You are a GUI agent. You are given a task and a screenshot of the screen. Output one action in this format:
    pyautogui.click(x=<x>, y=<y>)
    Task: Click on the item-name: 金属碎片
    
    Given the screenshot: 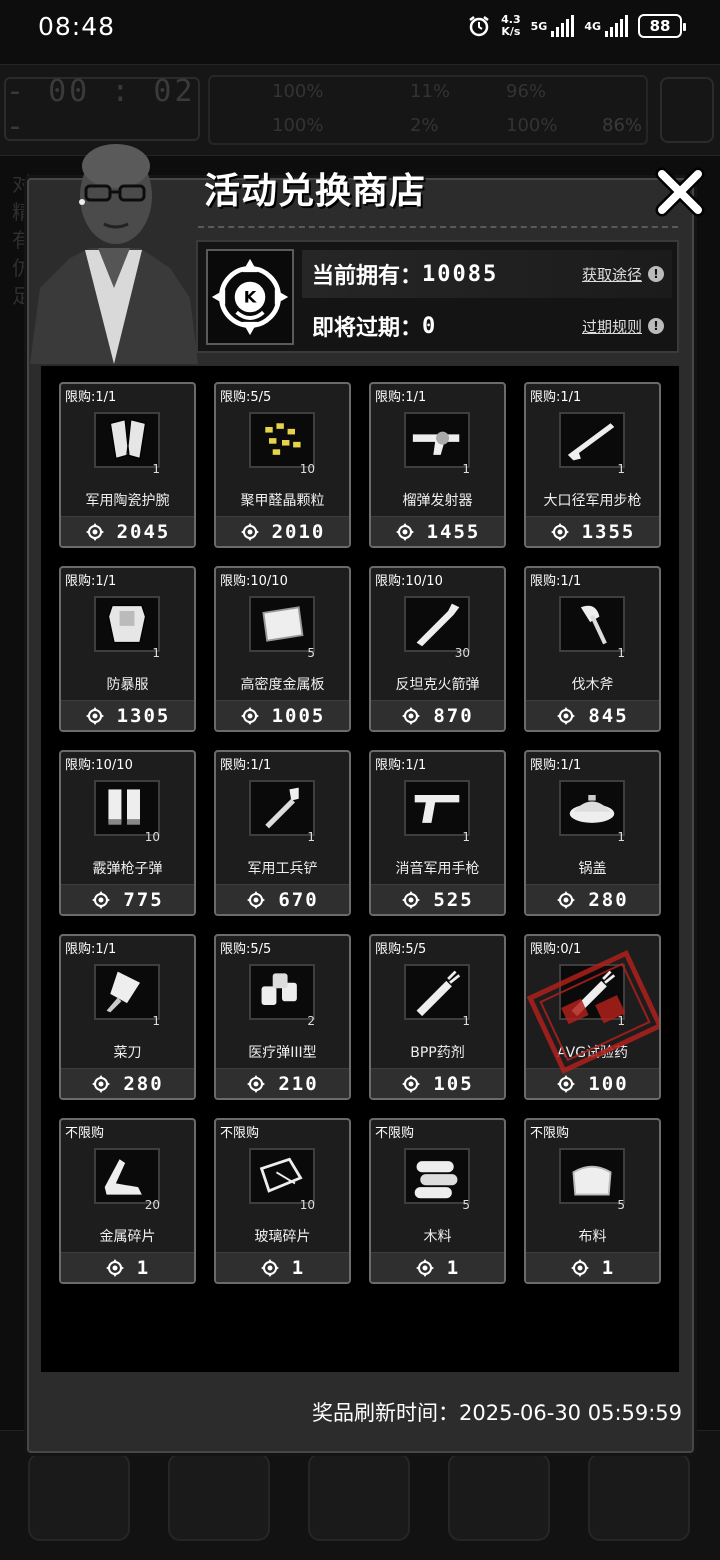 What is the action you would take?
    pyautogui.click(x=127, y=1237)
    